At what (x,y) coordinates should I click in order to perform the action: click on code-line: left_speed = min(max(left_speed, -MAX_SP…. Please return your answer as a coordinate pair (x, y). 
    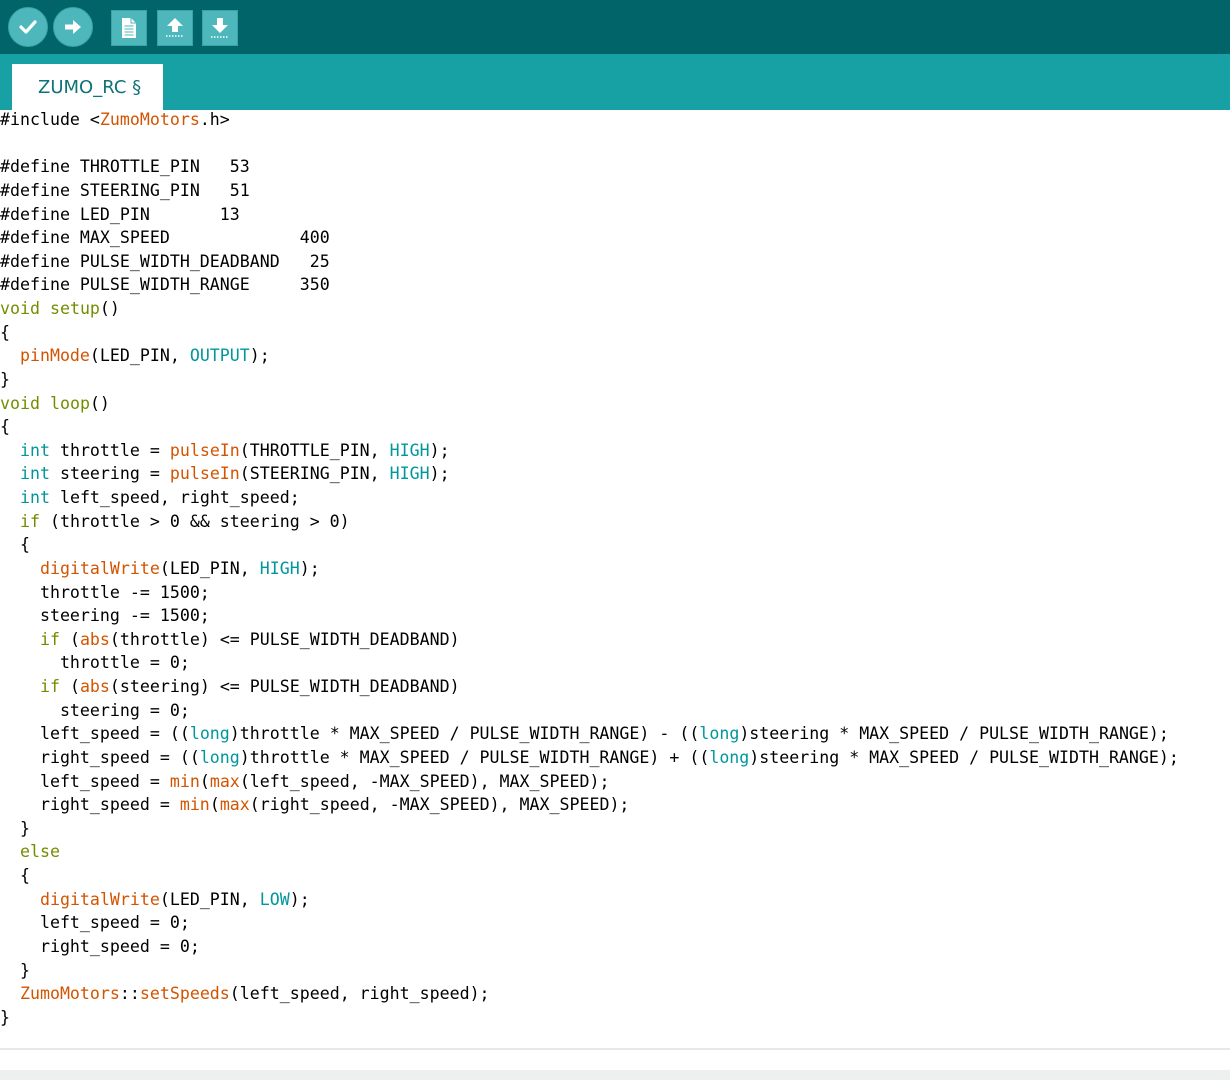
    Looking at the image, I should click on (589, 782).